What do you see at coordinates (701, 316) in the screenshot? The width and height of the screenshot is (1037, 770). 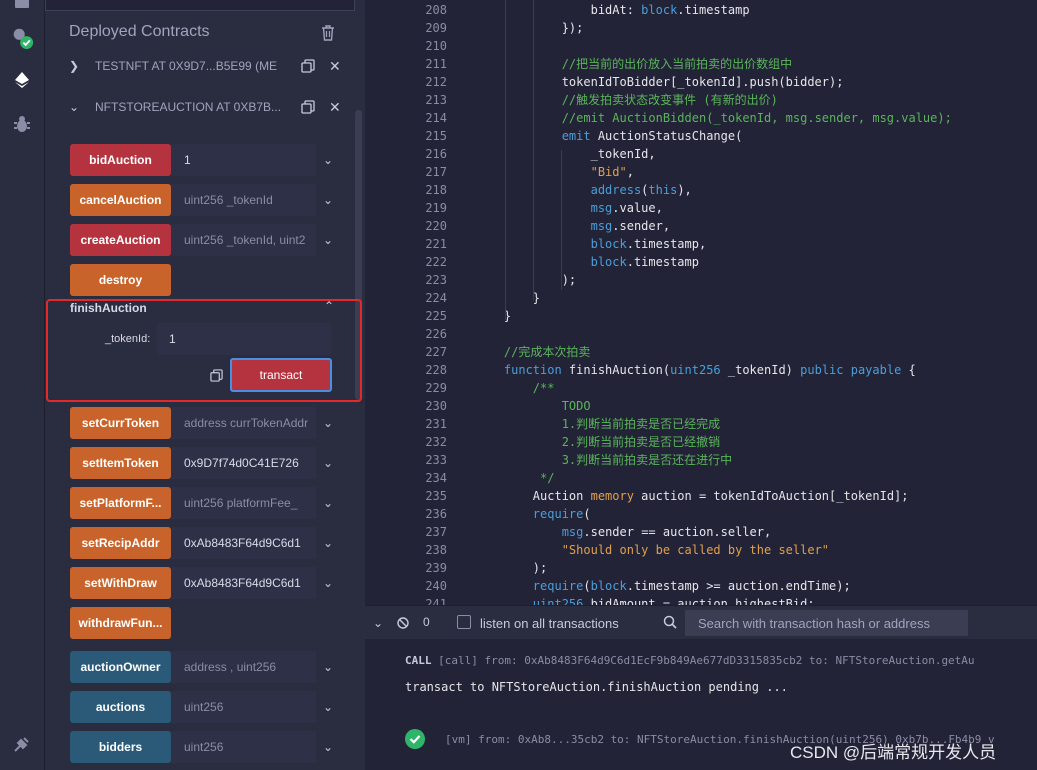 I see `code-line: 225 }` at bounding box center [701, 316].